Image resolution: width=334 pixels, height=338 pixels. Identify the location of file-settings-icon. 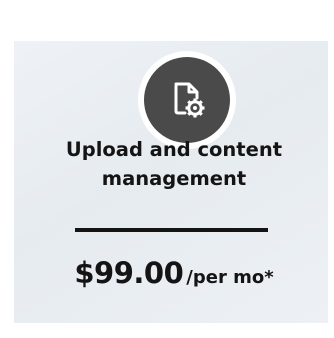
(189, 100).